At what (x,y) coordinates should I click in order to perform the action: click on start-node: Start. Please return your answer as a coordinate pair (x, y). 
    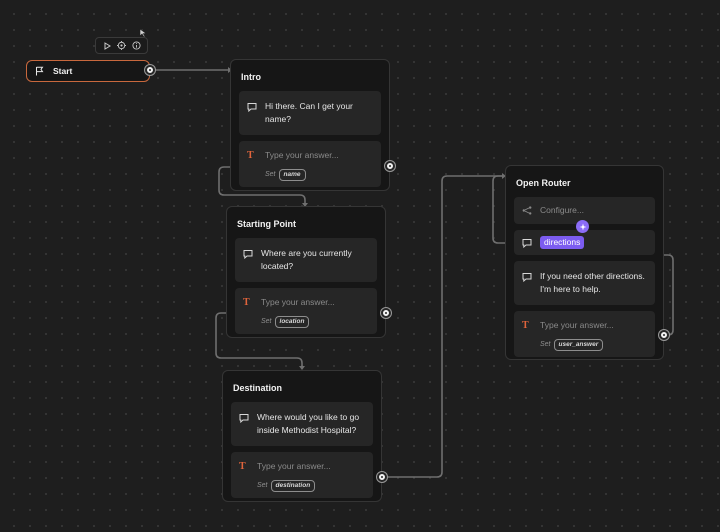
    Looking at the image, I should click on (88, 71).